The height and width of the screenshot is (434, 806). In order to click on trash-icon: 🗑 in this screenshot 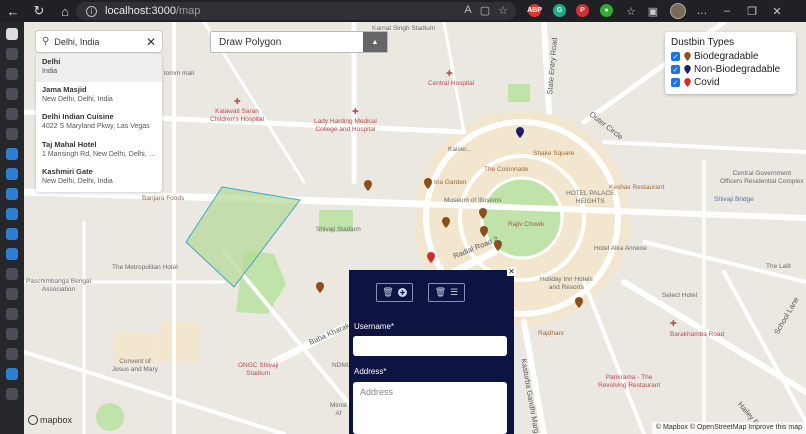, I will do `click(388, 292)`.